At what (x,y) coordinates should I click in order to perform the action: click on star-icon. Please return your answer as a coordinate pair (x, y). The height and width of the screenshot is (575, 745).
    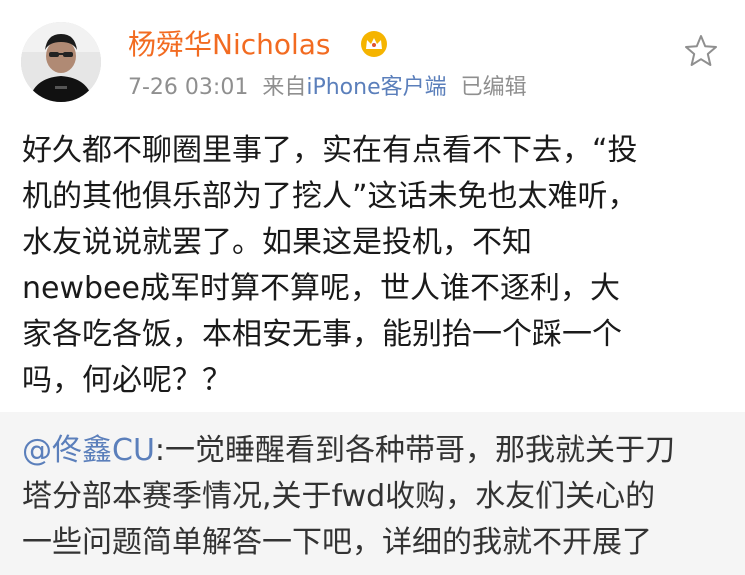
    Looking at the image, I should click on (701, 51).